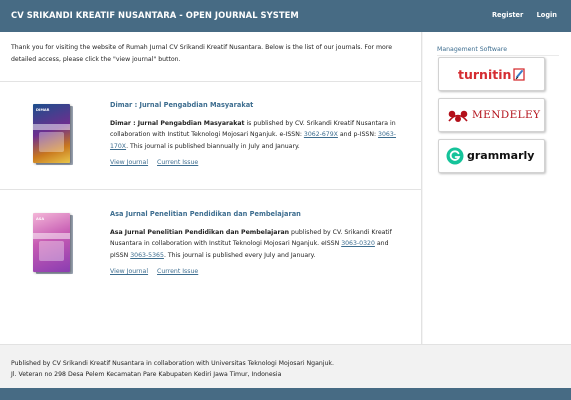 The image size is (571, 400). I want to click on cover-front-page: ASA, so click(51, 242).